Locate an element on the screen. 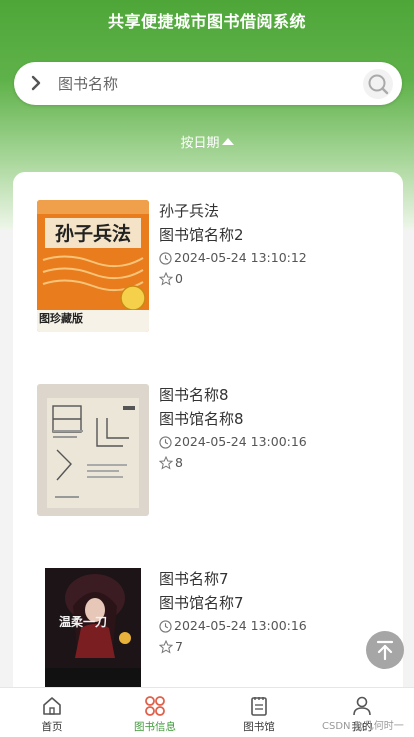 The image size is (414, 737). book-cover: 孙子兵法 图珍藏版 is located at coordinates (93, 266).